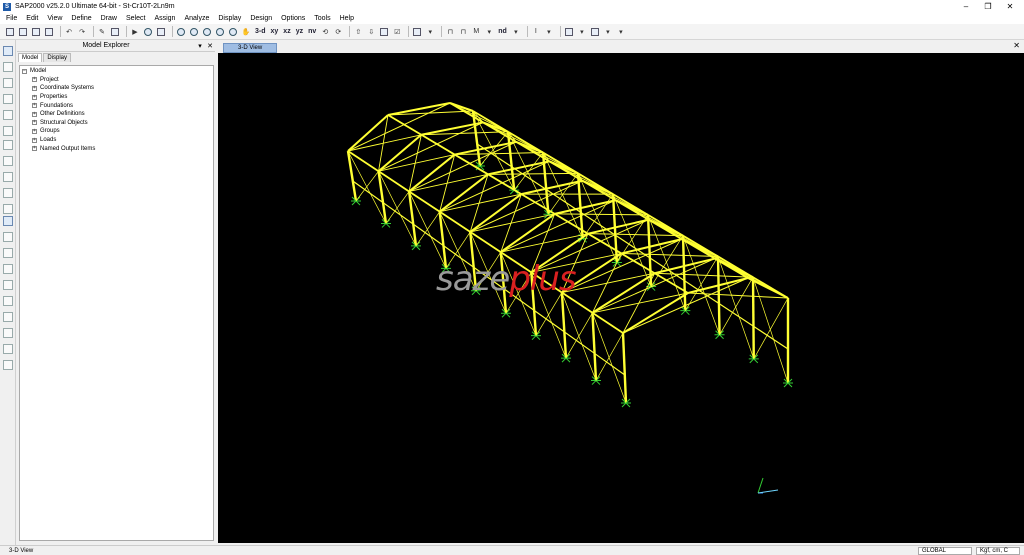 Image resolution: width=1024 pixels, height=555 pixels. I want to click on zoom-out-icon, so click(207, 32).